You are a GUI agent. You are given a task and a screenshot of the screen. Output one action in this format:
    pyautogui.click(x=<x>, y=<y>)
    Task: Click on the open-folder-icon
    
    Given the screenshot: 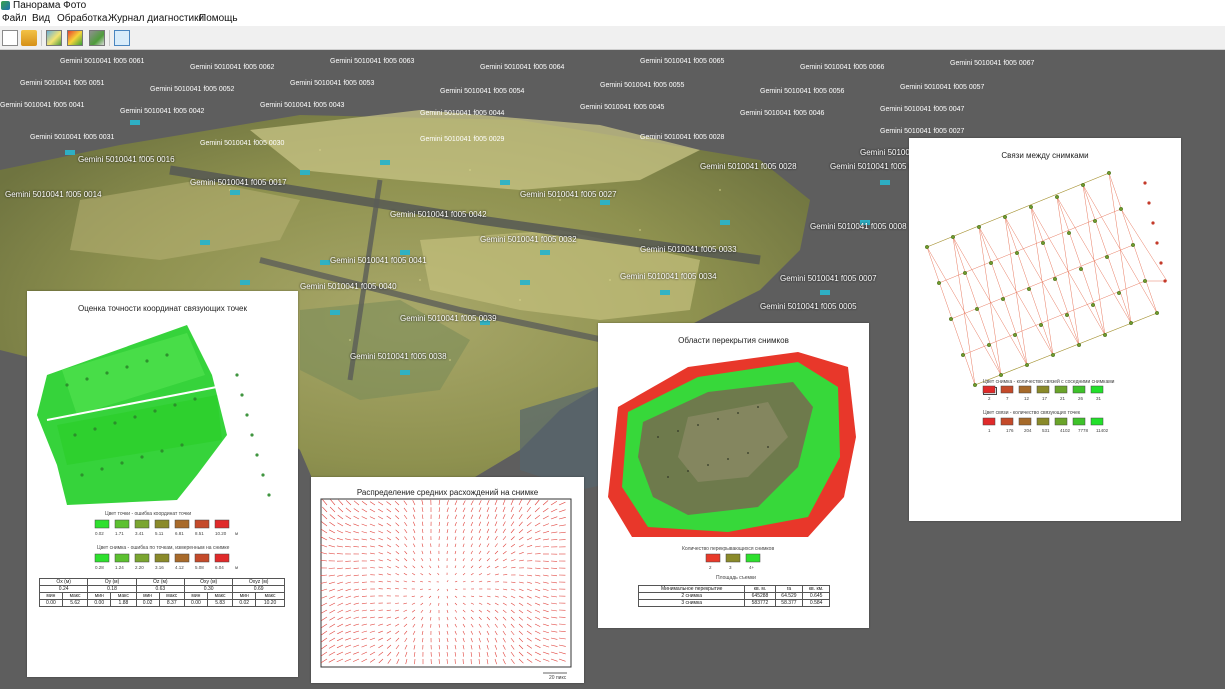 What is the action you would take?
    pyautogui.click(x=29, y=38)
    